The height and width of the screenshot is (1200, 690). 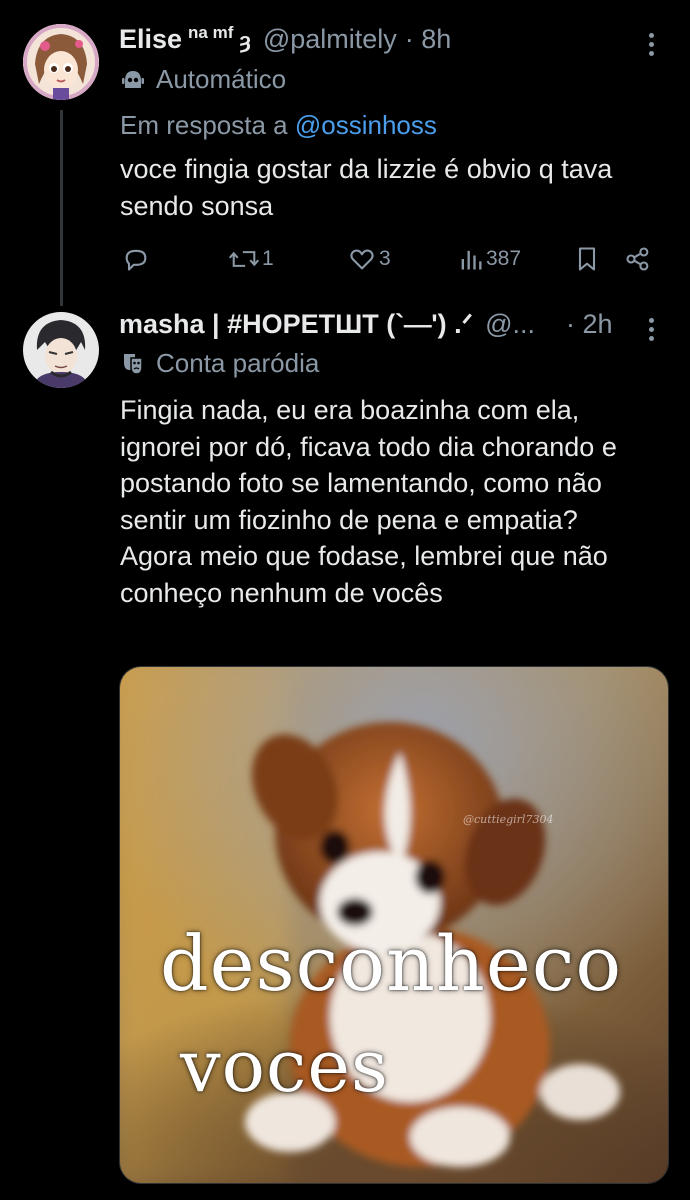 I want to click on share-button, so click(x=638, y=259).